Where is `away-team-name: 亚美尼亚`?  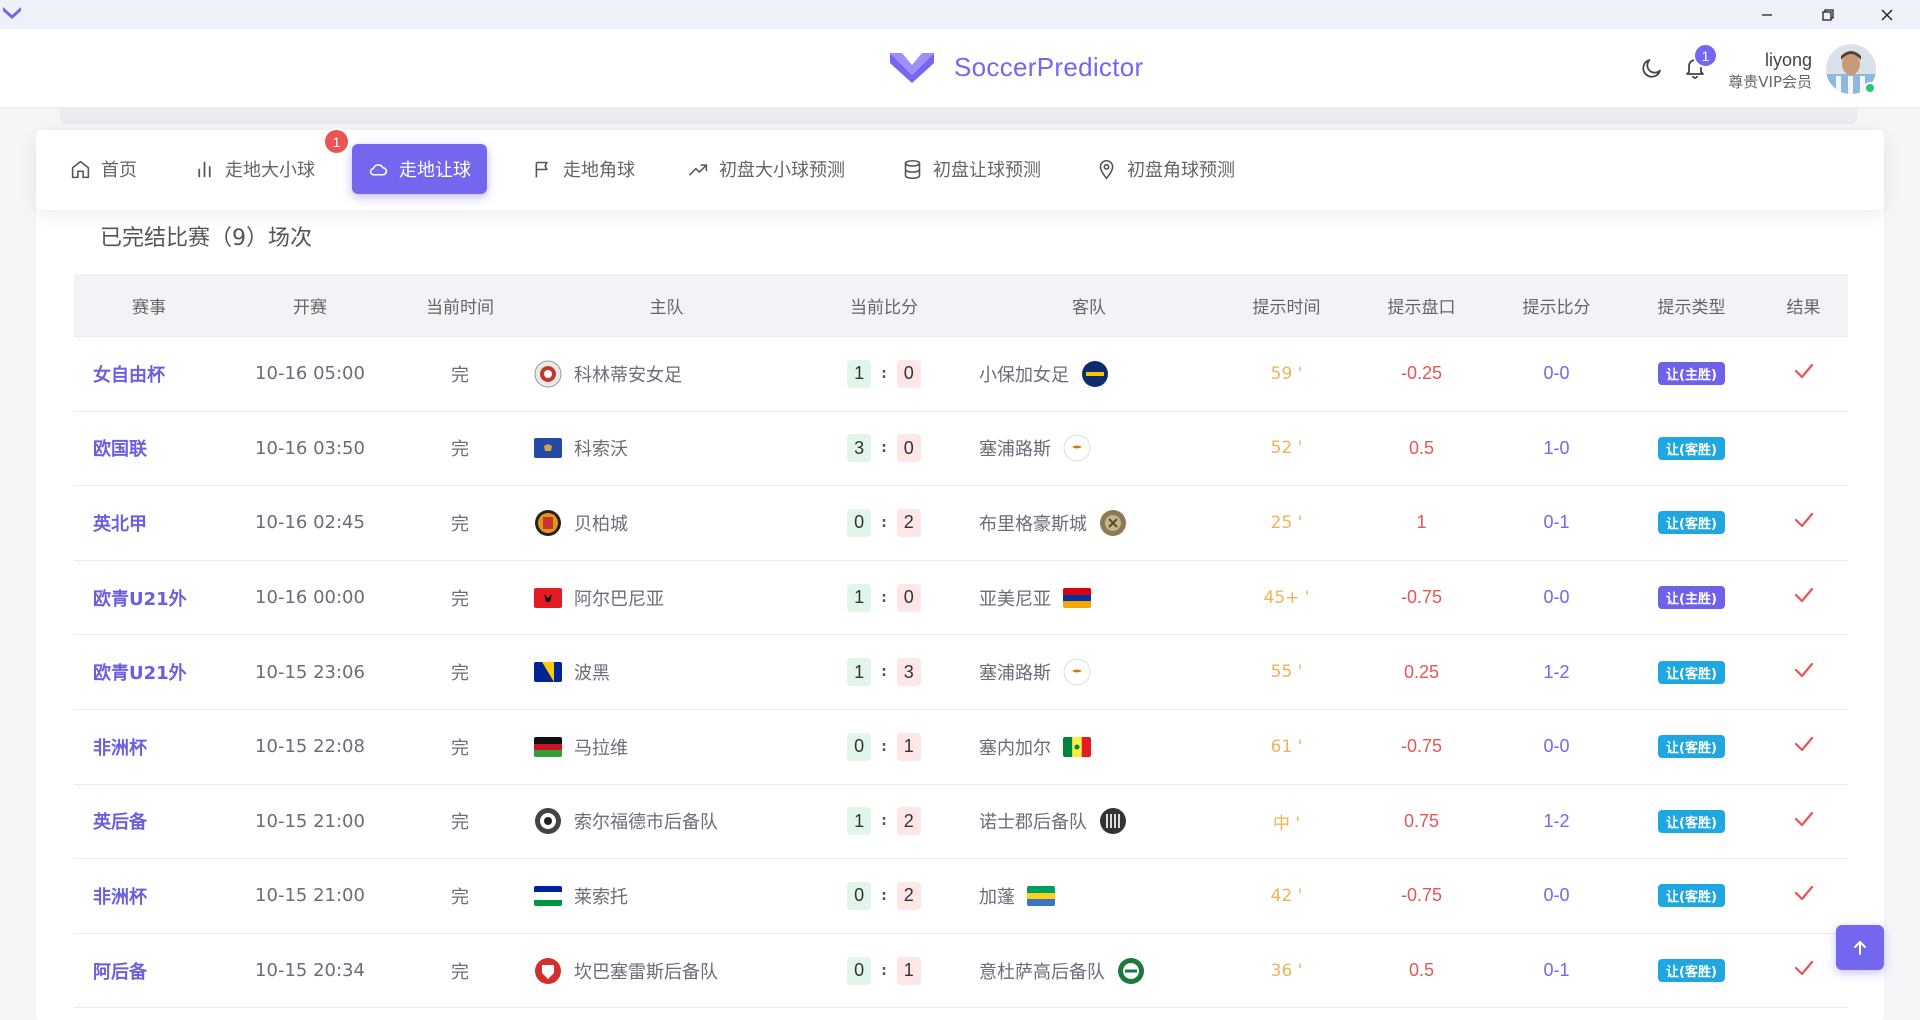 away-team-name: 亚美尼亚 is located at coordinates (1015, 599).